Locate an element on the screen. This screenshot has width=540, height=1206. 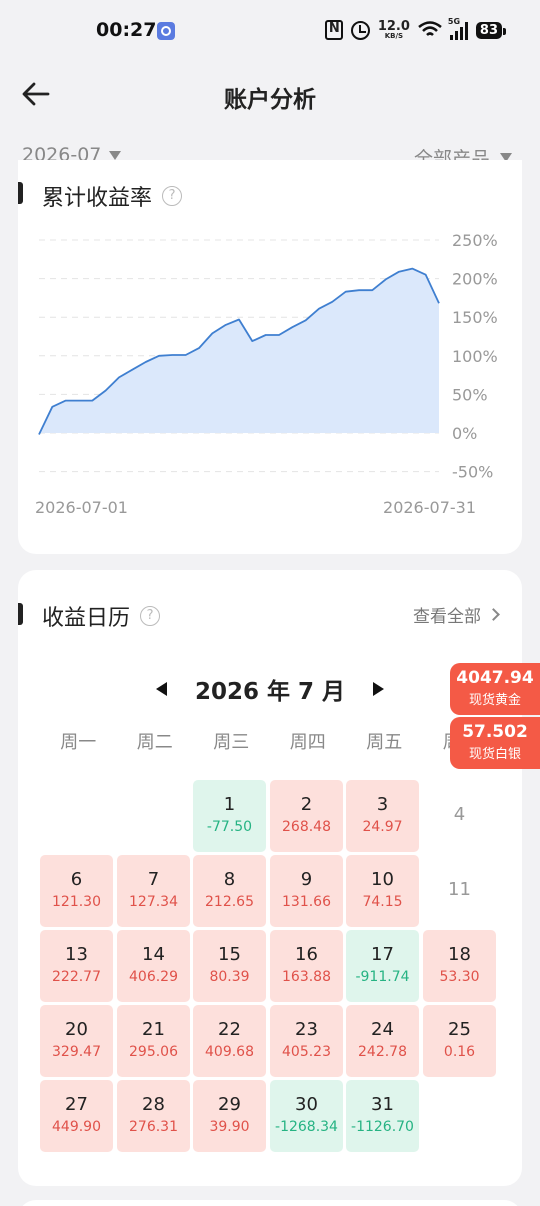
y-tick-label: 0% is located at coordinates (464, 433).